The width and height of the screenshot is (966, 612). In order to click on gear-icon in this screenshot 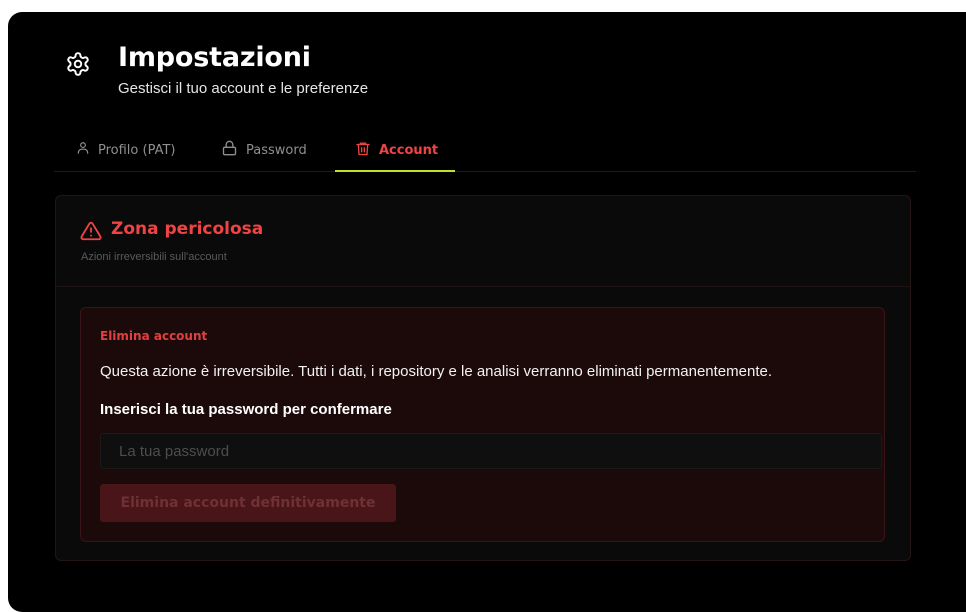, I will do `click(78, 64)`.